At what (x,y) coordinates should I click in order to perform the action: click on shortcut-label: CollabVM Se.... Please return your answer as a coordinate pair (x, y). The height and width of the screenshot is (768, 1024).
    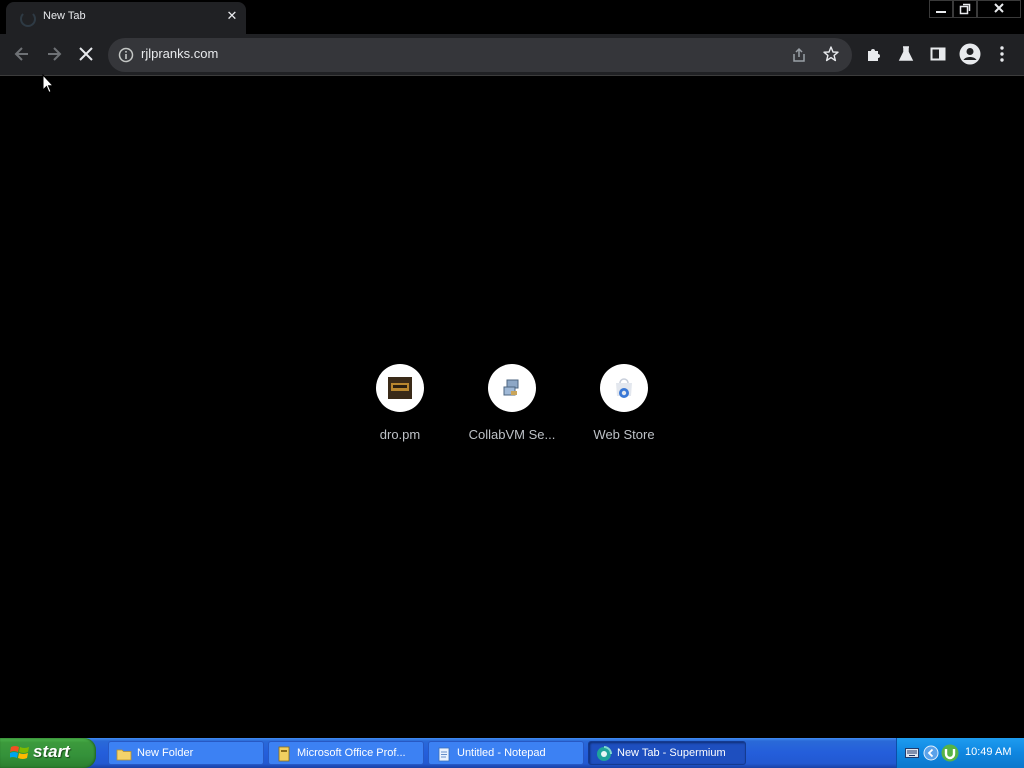
    Looking at the image, I should click on (512, 434).